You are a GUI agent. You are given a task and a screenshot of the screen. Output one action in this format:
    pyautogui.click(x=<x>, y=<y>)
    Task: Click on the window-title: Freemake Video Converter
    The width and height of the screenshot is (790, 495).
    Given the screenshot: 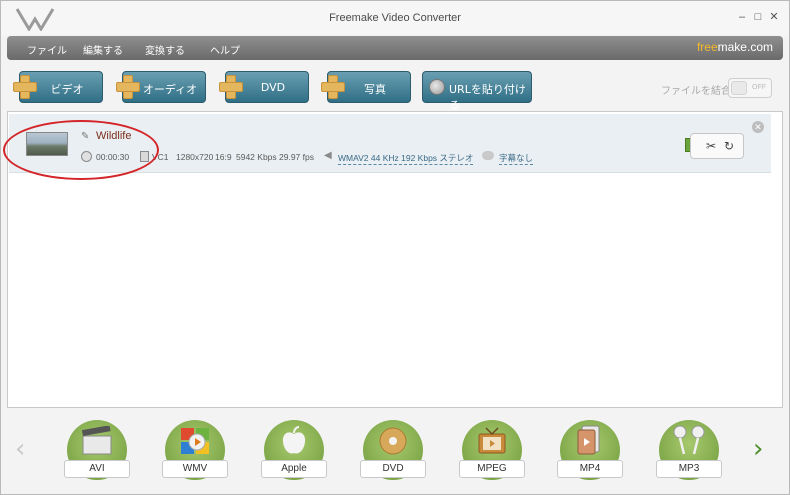 What is the action you would take?
    pyautogui.click(x=395, y=18)
    